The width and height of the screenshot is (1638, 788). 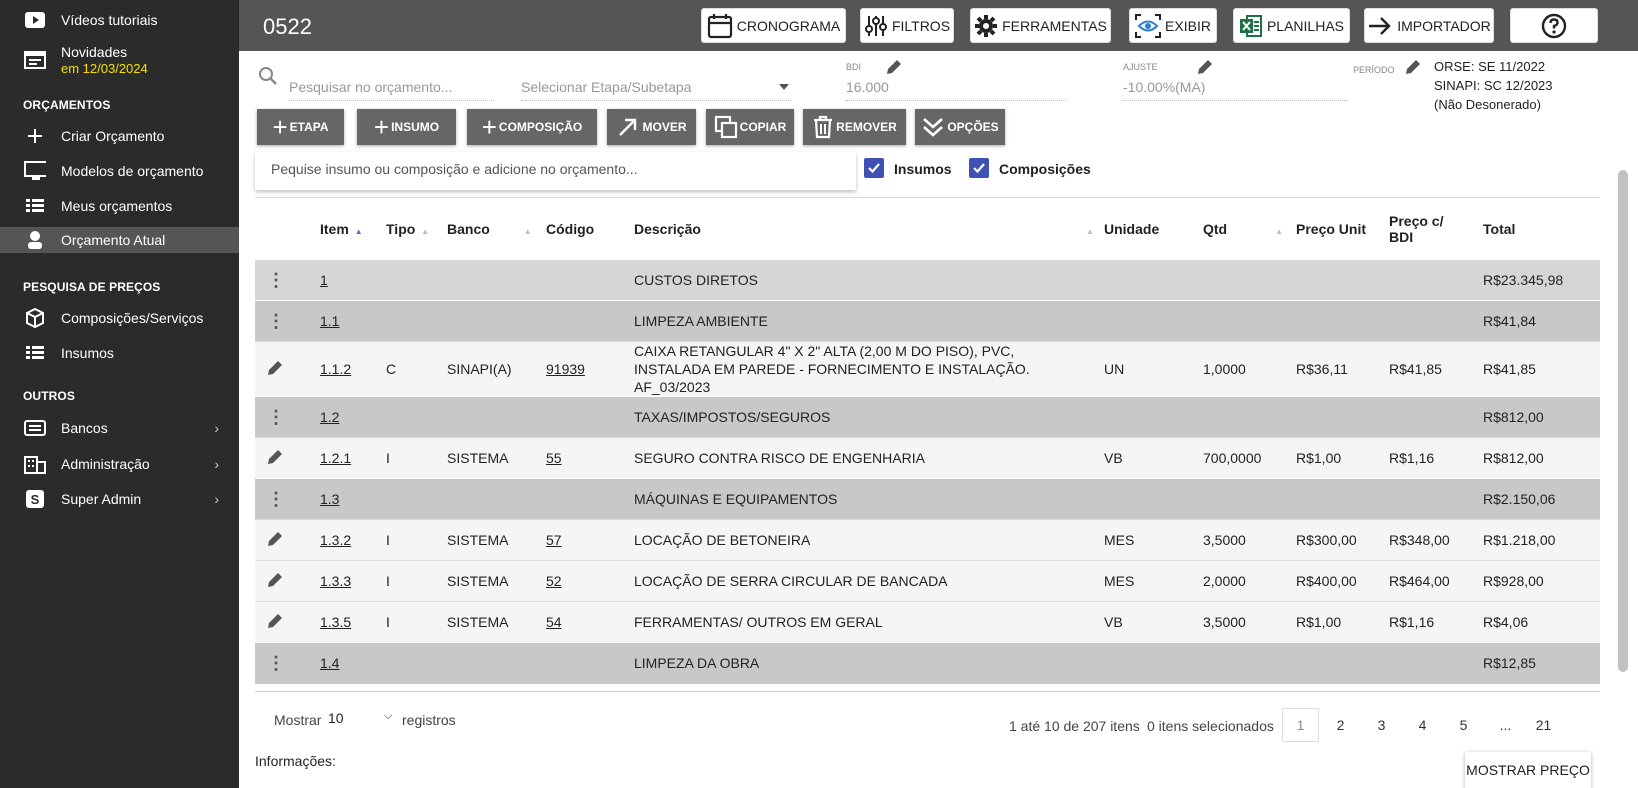 What do you see at coordinates (119, 318) in the screenshot?
I see `sidebar-item-composicoes: Composições/Serviços` at bounding box center [119, 318].